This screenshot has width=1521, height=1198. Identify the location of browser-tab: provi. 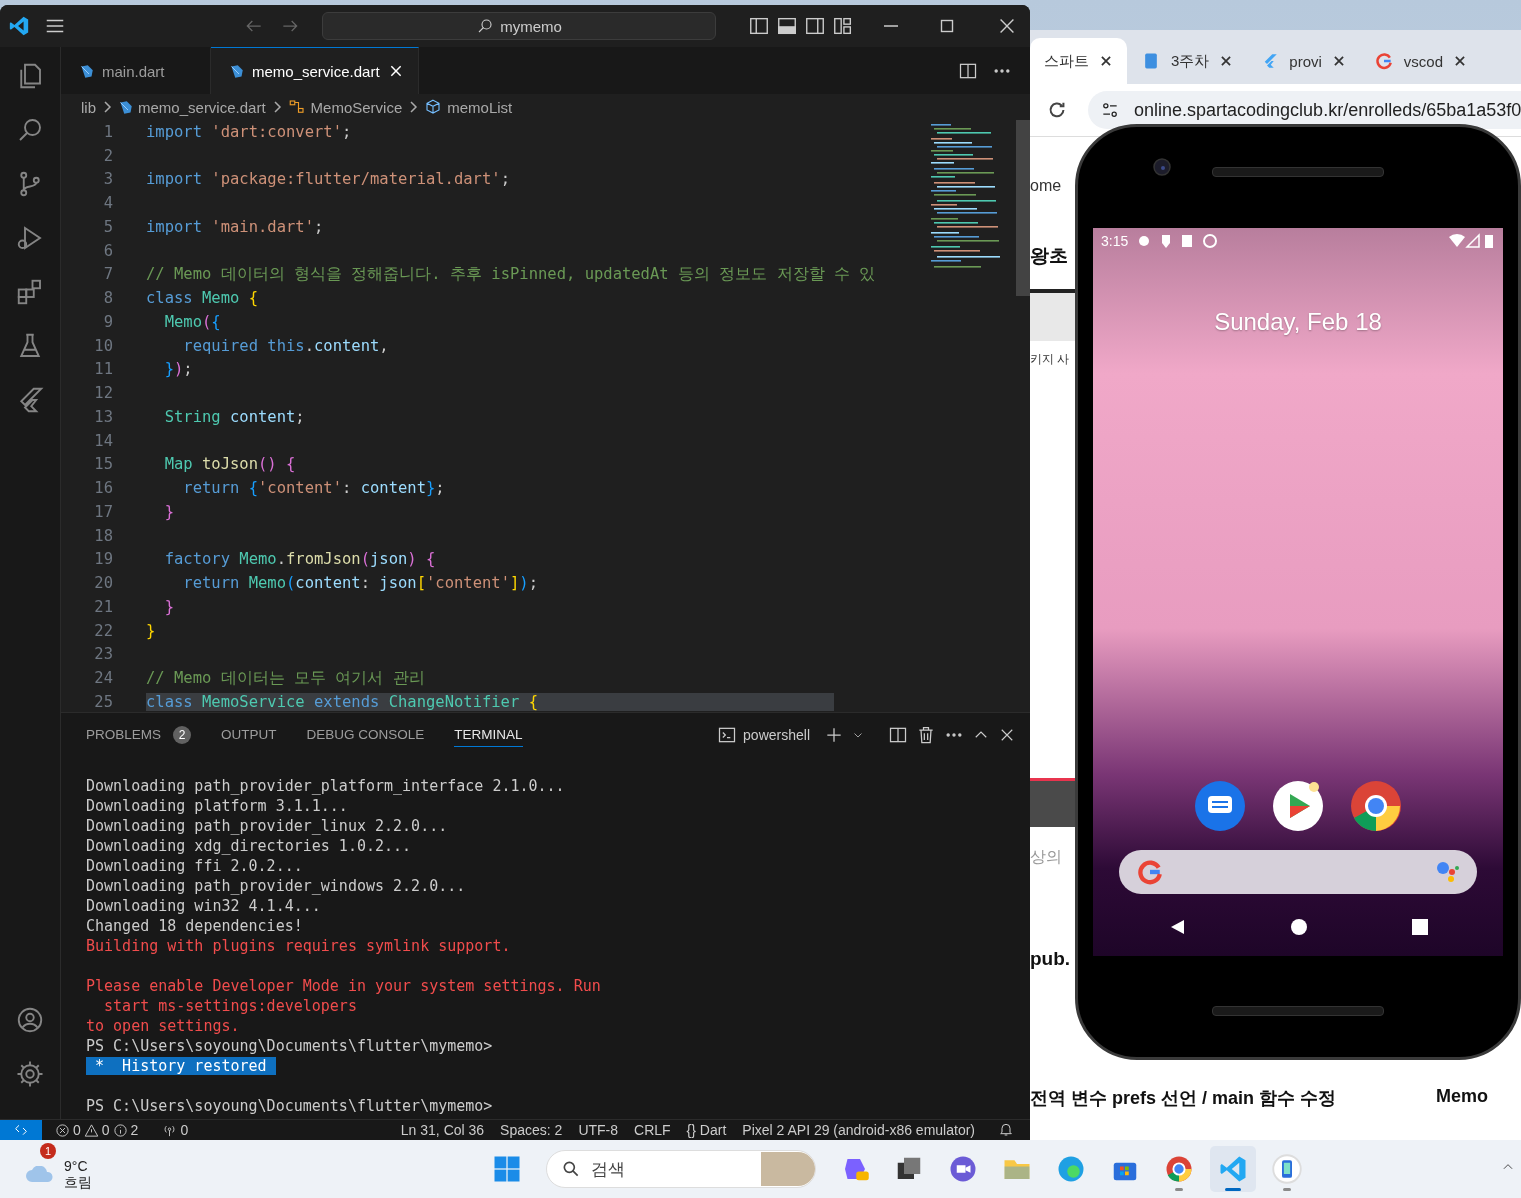
(1303, 61).